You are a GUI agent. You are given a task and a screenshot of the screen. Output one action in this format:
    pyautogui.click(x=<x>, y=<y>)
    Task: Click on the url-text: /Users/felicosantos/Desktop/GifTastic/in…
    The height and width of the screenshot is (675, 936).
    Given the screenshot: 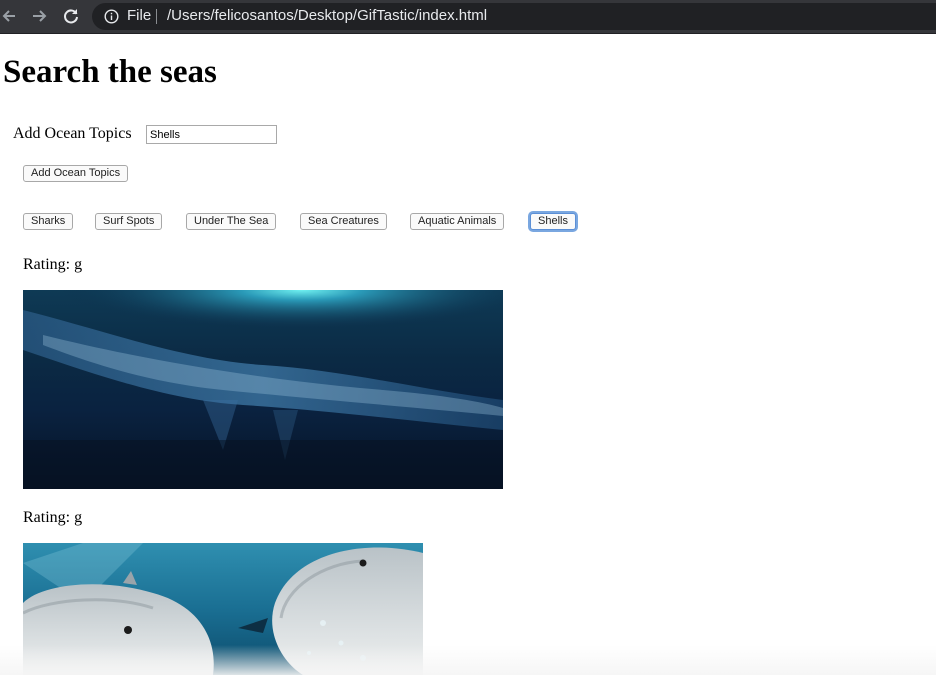 What is the action you would take?
    pyautogui.click(x=327, y=15)
    